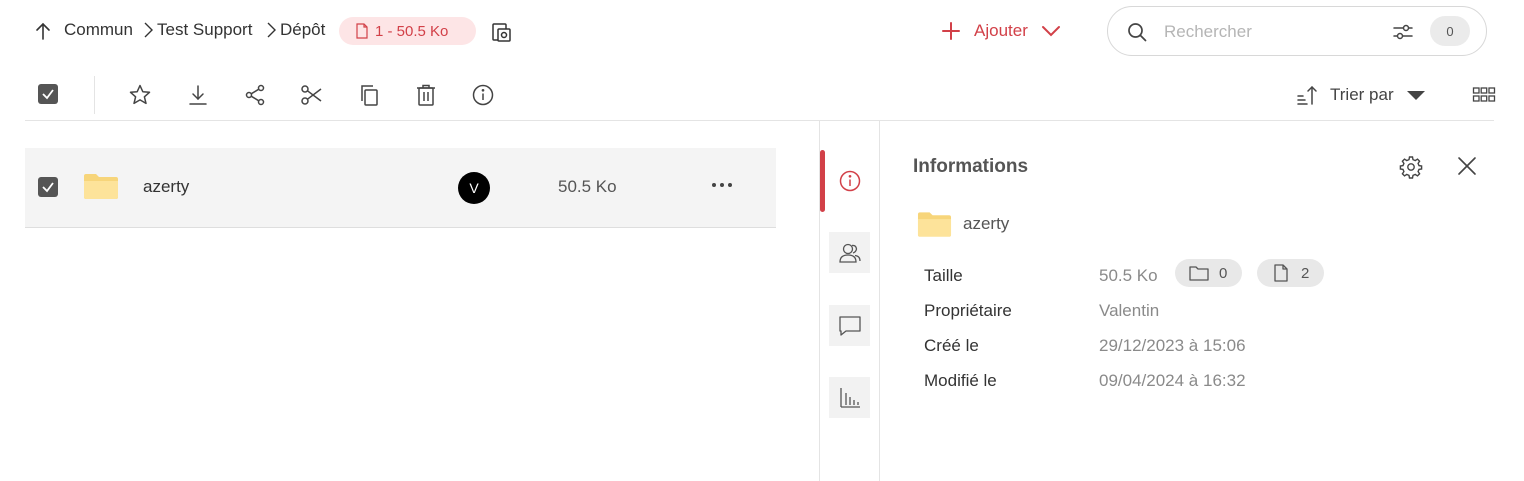  I want to click on chevron-down-icon, so click(1050, 31).